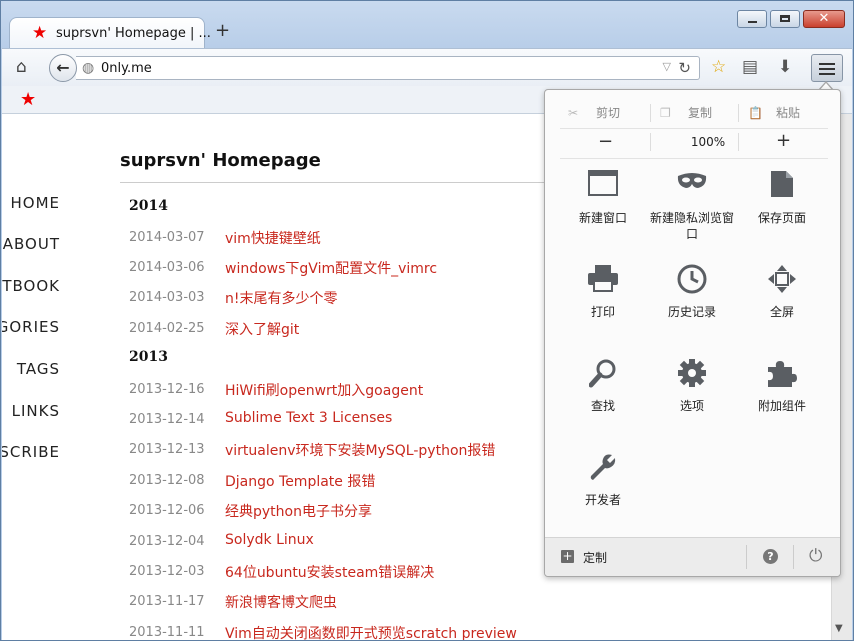 This screenshot has height=641, width=854. I want to click on window-controls: ✕, so click(789, 19).